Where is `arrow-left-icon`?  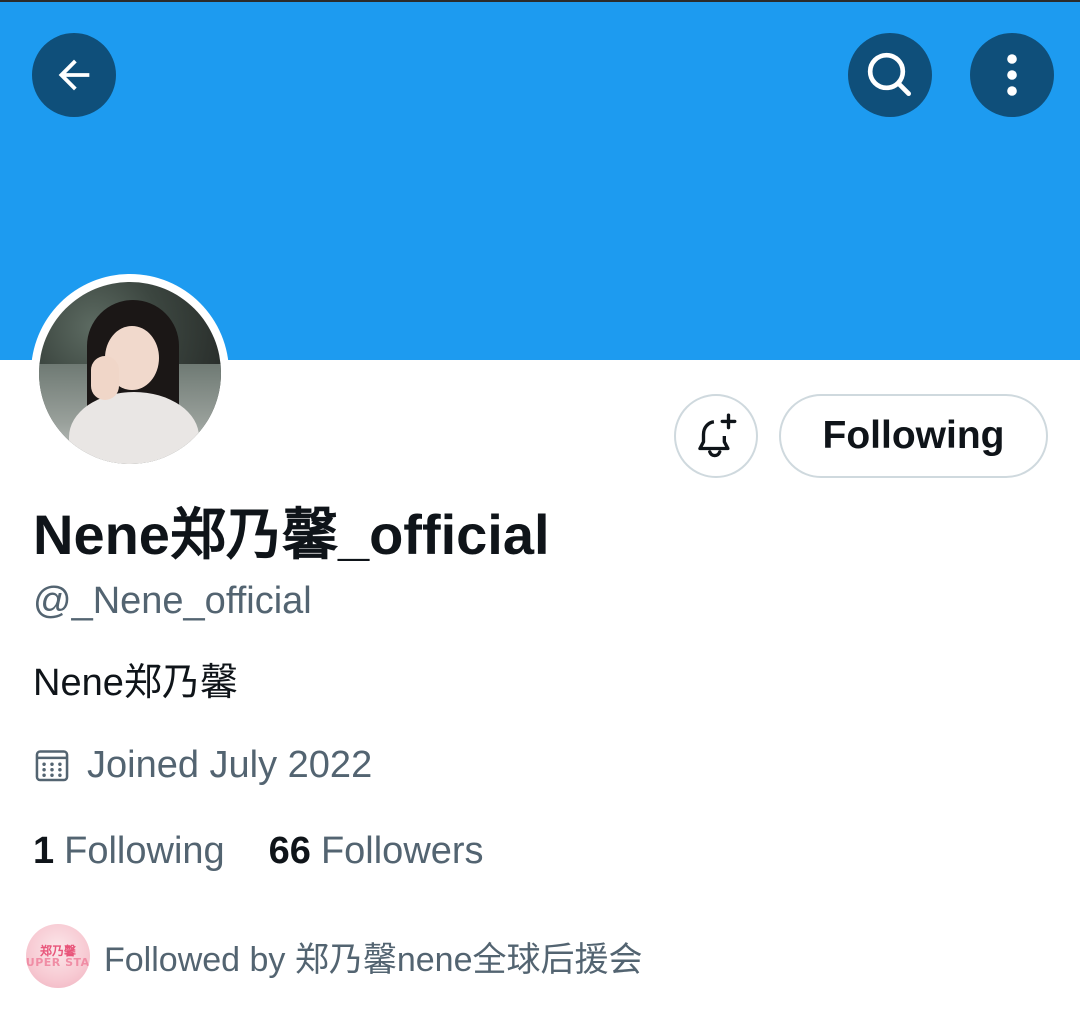
arrow-left-icon is located at coordinates (74, 75).